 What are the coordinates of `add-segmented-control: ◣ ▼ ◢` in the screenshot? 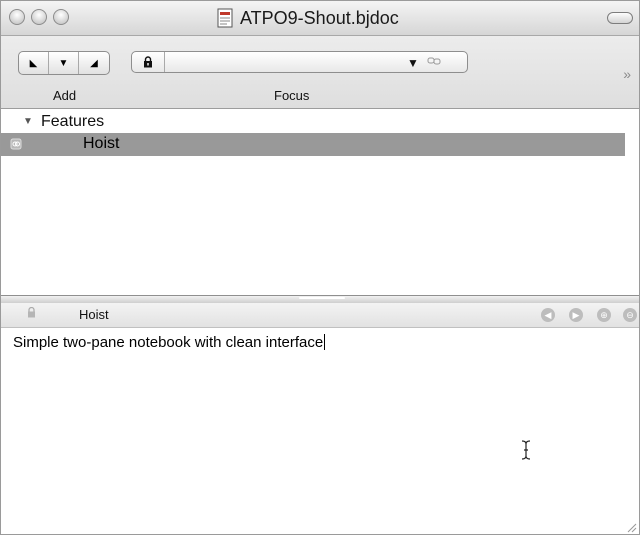 It's located at (64, 63).